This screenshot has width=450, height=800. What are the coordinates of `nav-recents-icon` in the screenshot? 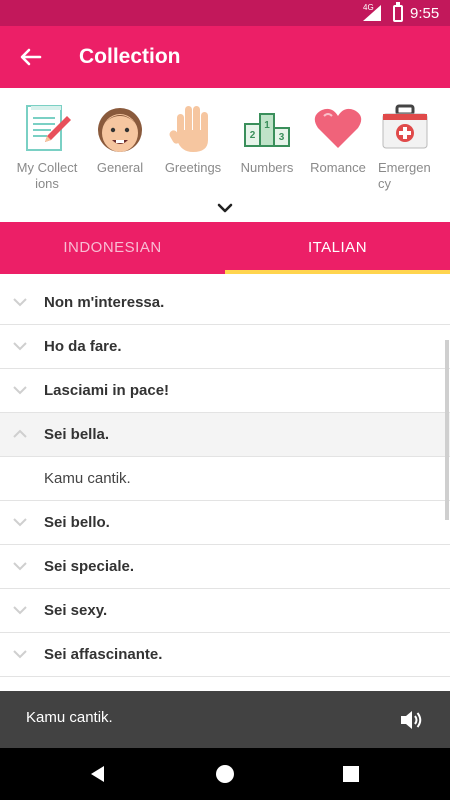 It's located at (351, 774).